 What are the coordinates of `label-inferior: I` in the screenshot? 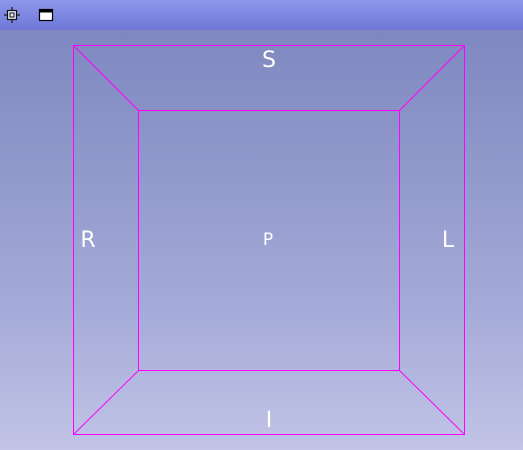 It's located at (269, 420).